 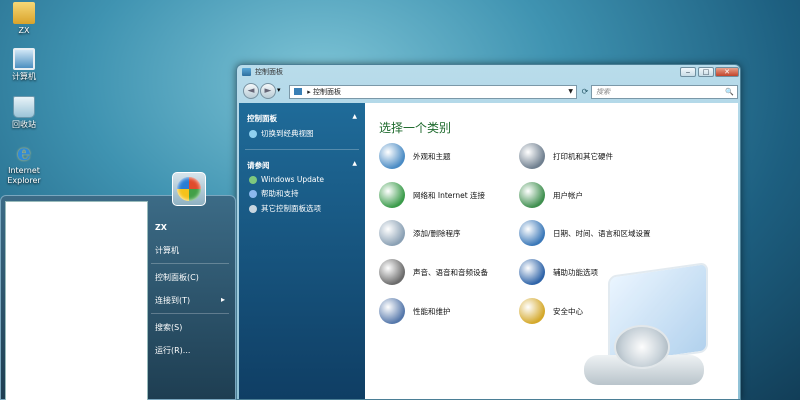 What do you see at coordinates (24, 76) in the screenshot?
I see `desktop-icon-label: 计算机` at bounding box center [24, 76].